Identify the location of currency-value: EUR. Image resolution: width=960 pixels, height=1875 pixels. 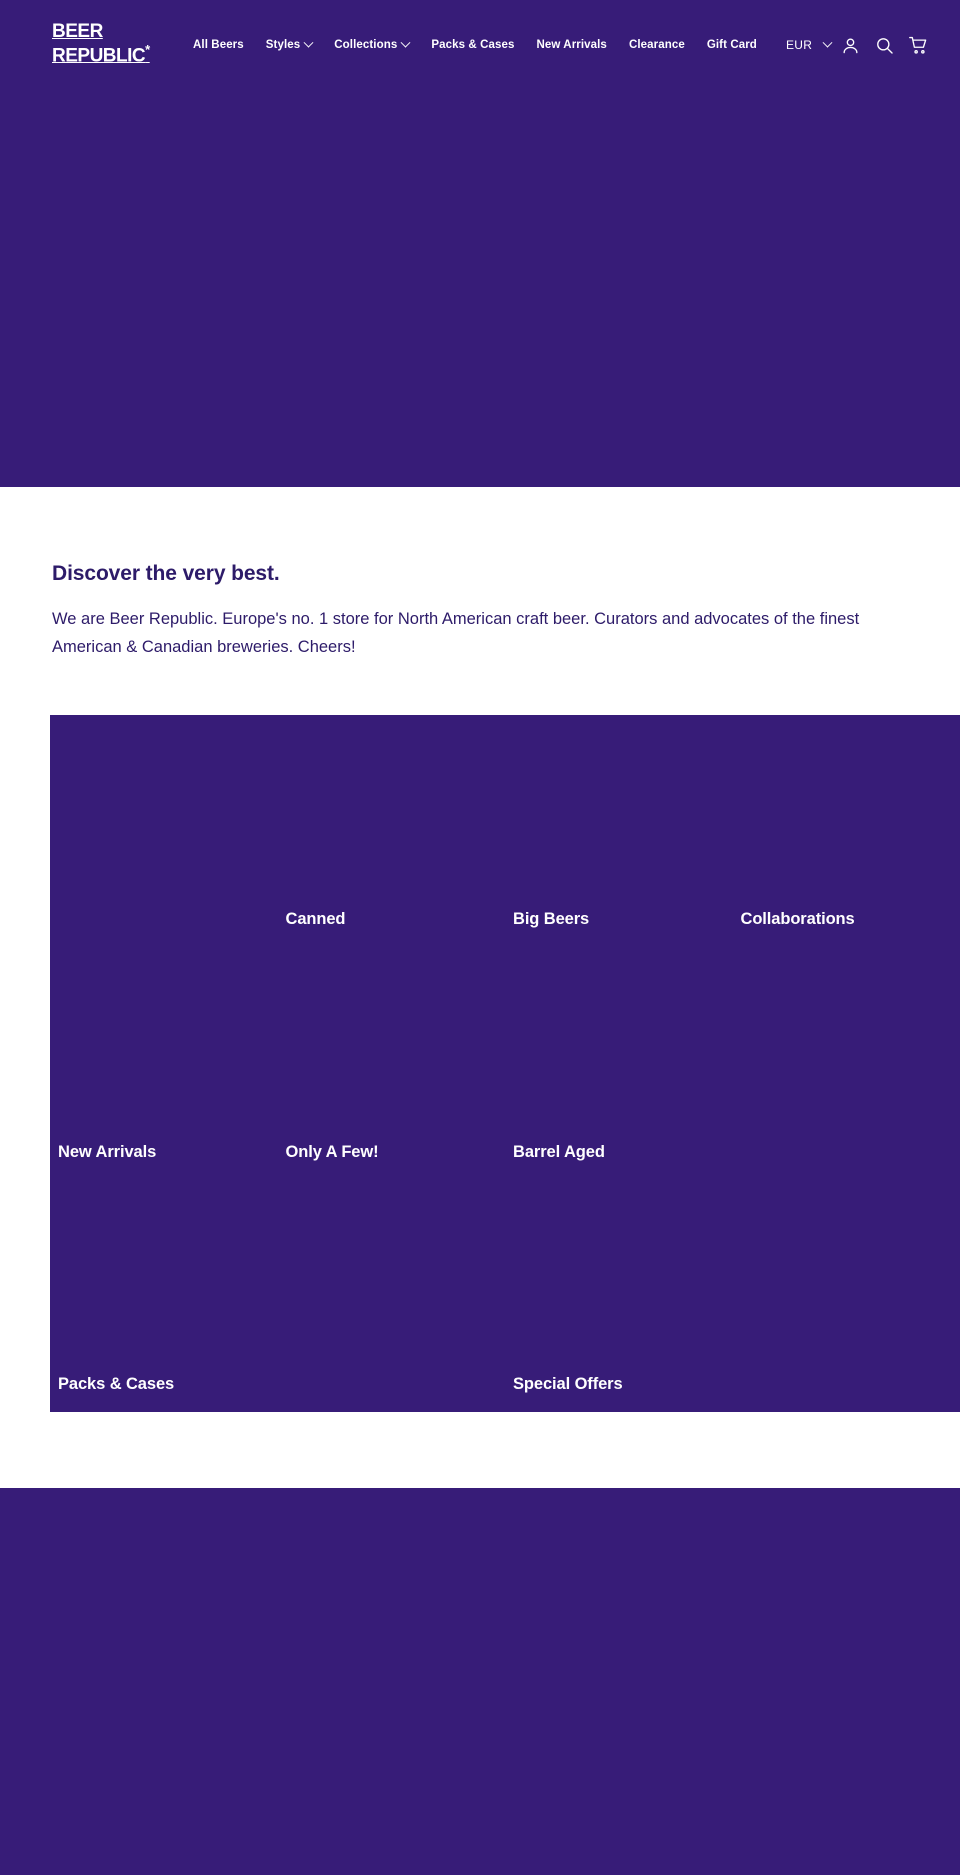
(799, 45).